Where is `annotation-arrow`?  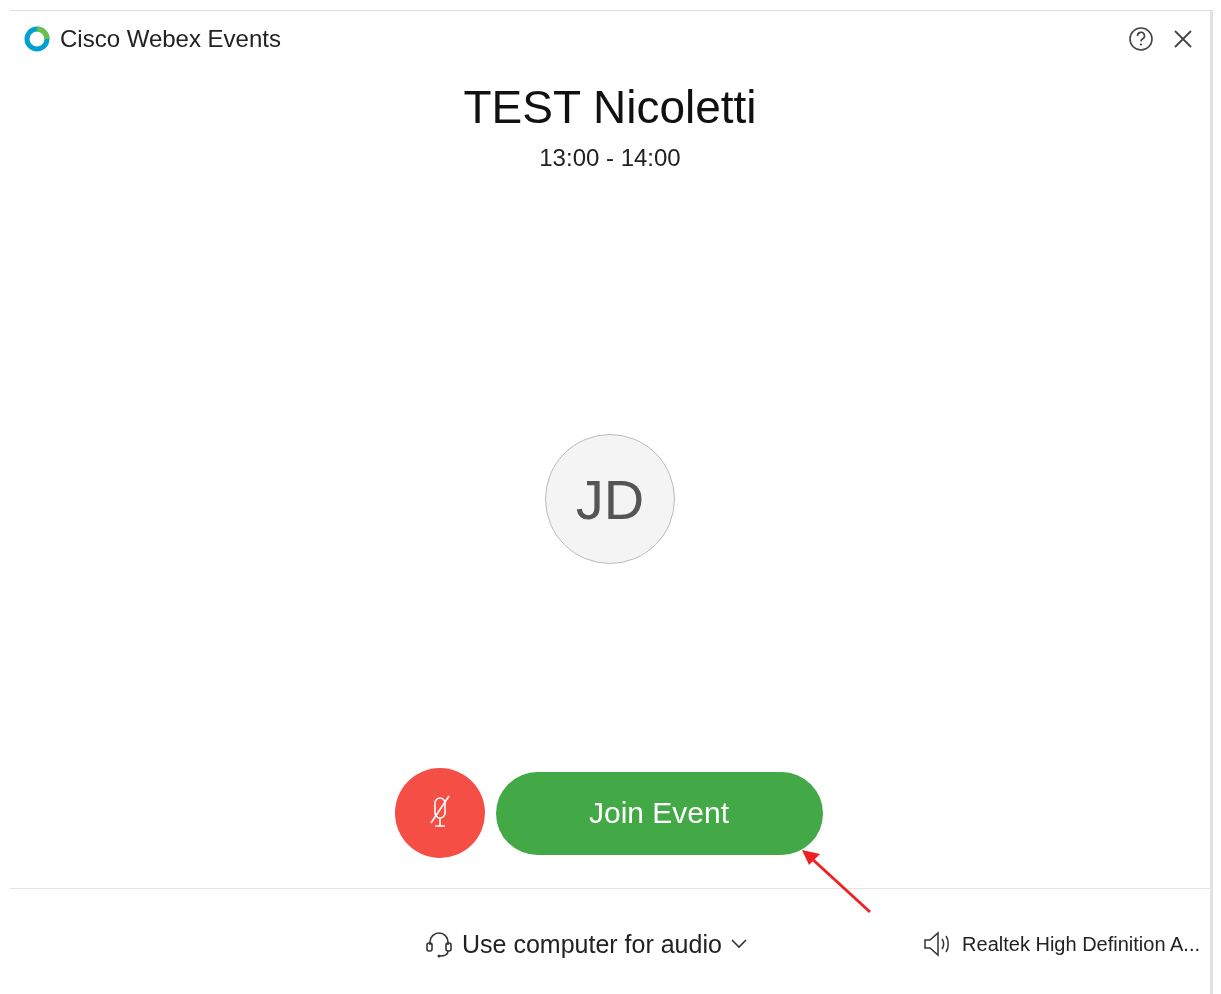
annotation-arrow is located at coordinates (836, 881).